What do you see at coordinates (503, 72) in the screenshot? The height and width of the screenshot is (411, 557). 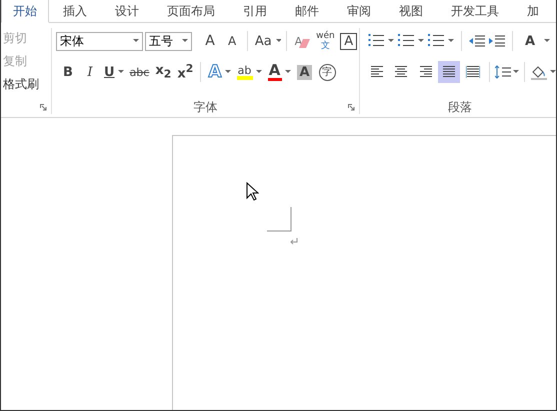 I see `line-spacing-icon` at bounding box center [503, 72].